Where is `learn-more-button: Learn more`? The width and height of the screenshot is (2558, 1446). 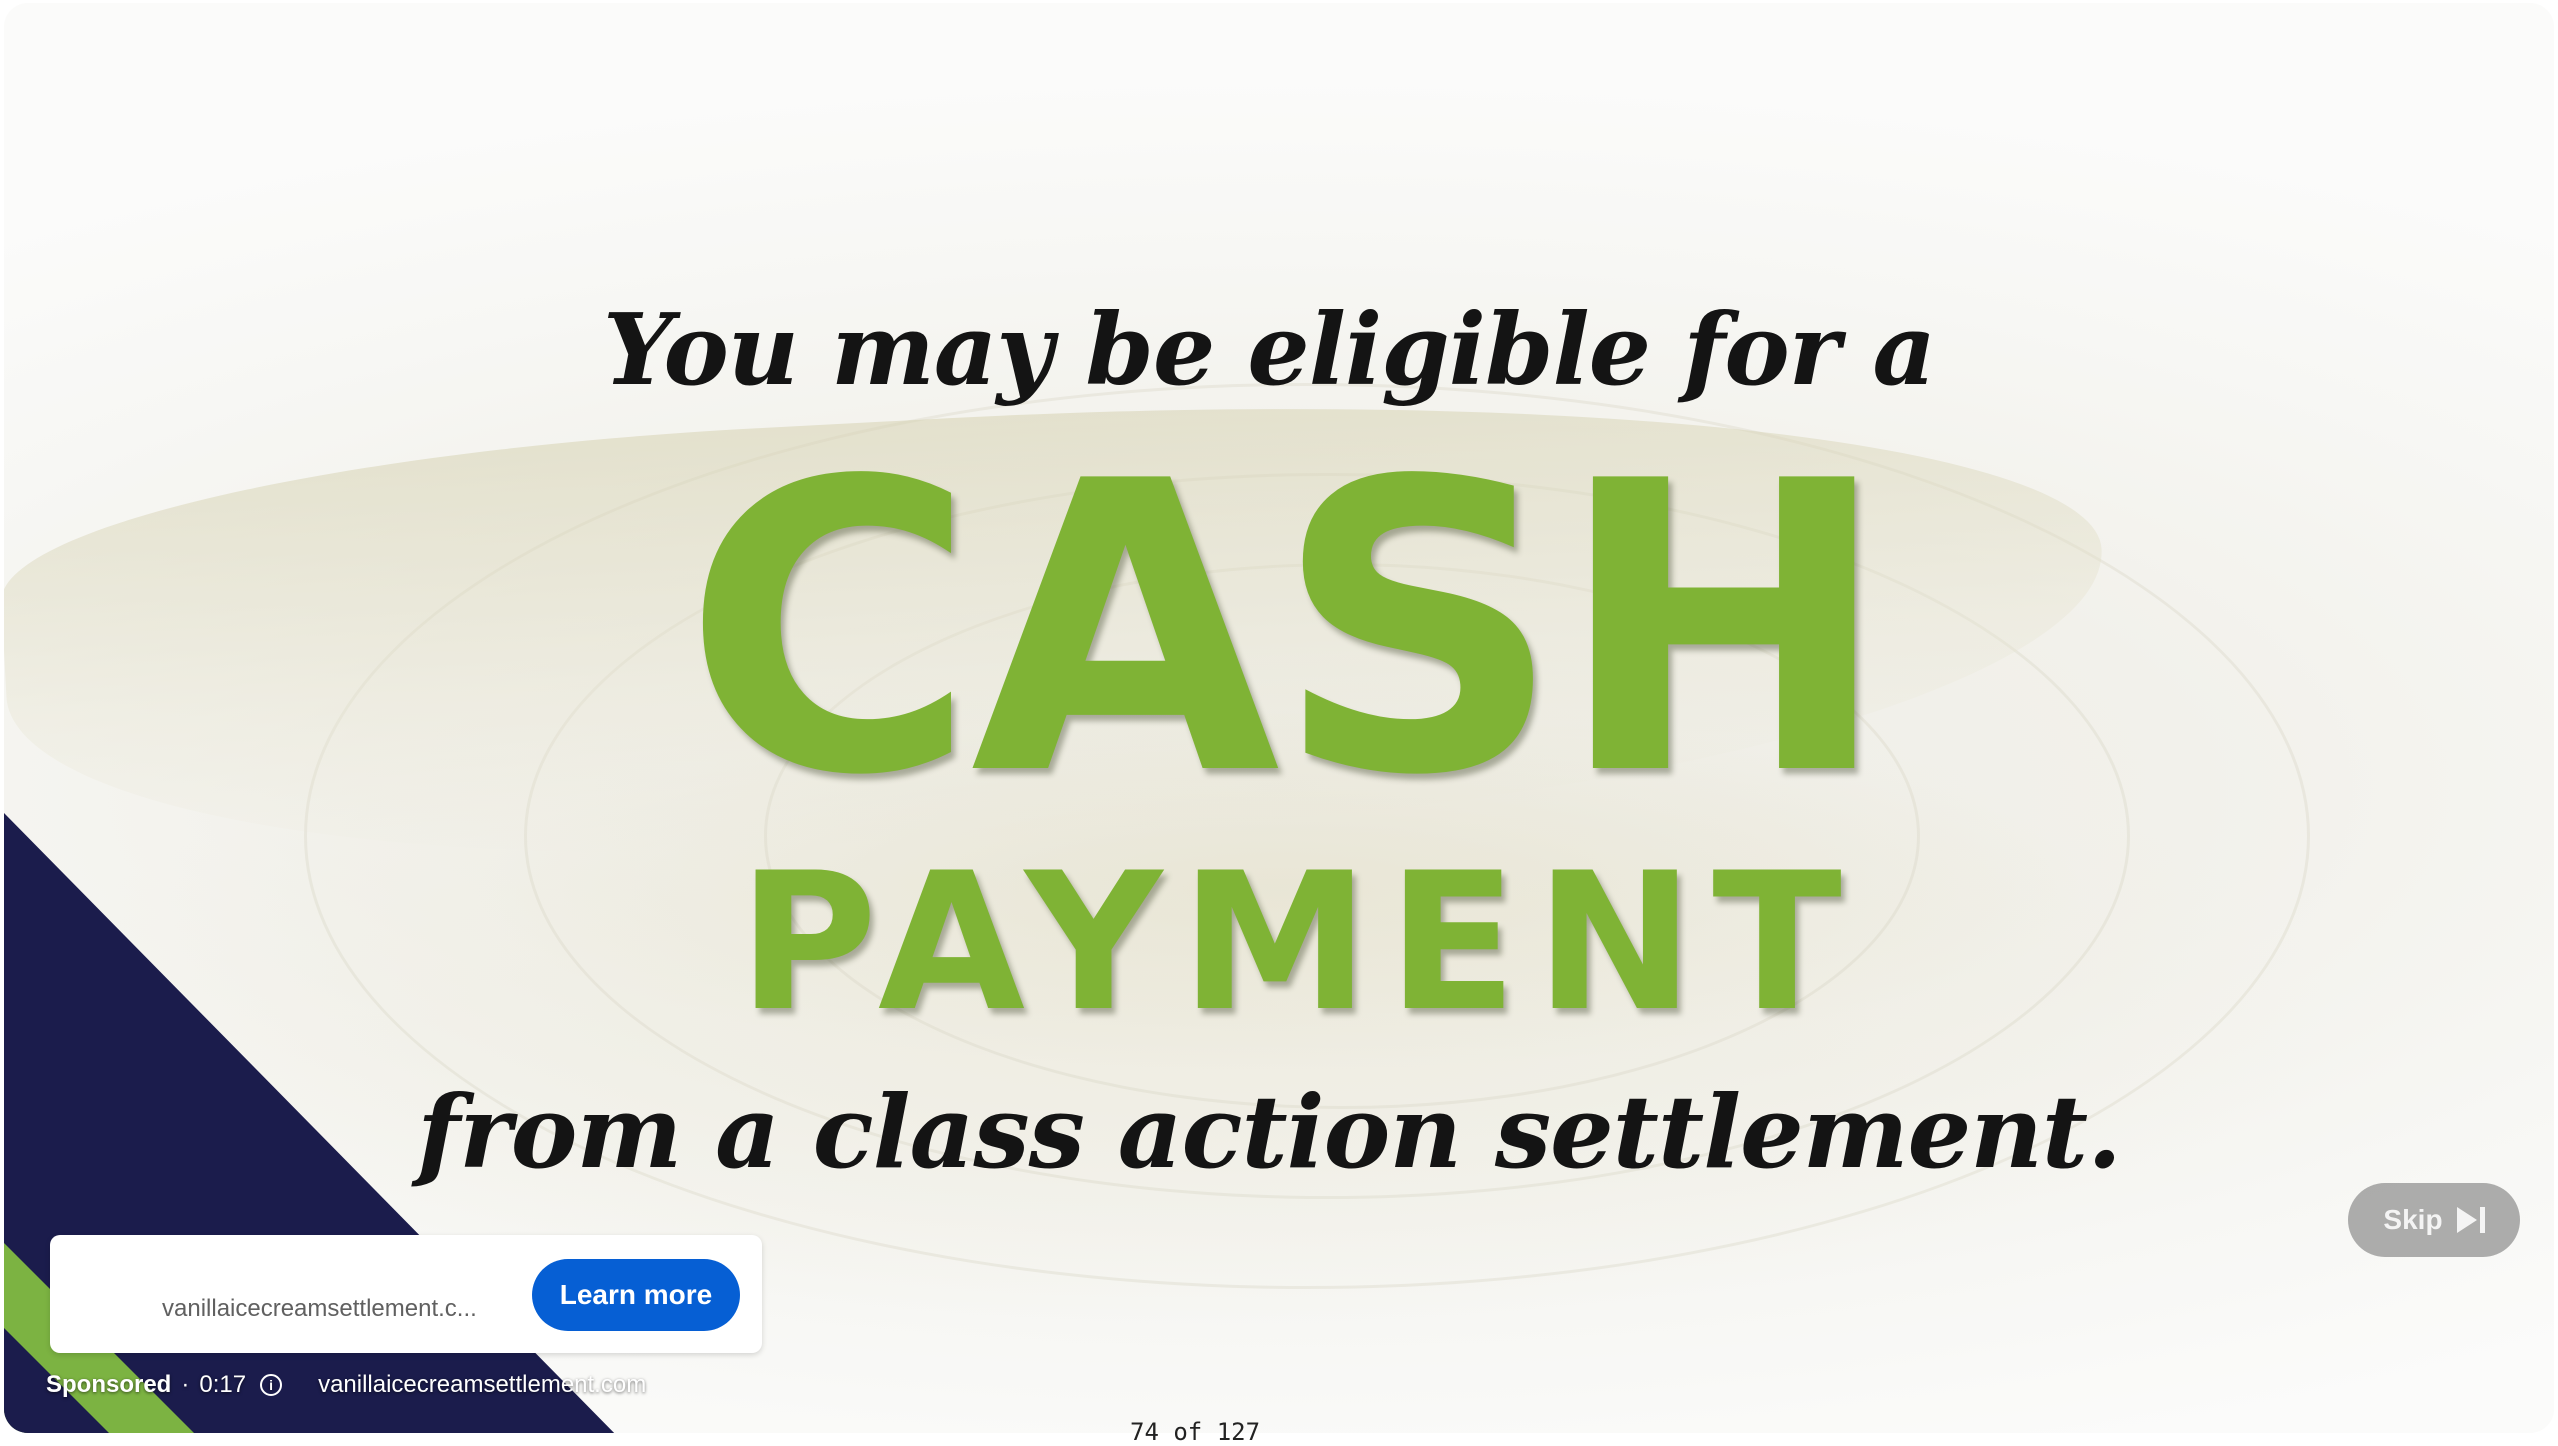
learn-more-button: Learn more is located at coordinates (636, 1295).